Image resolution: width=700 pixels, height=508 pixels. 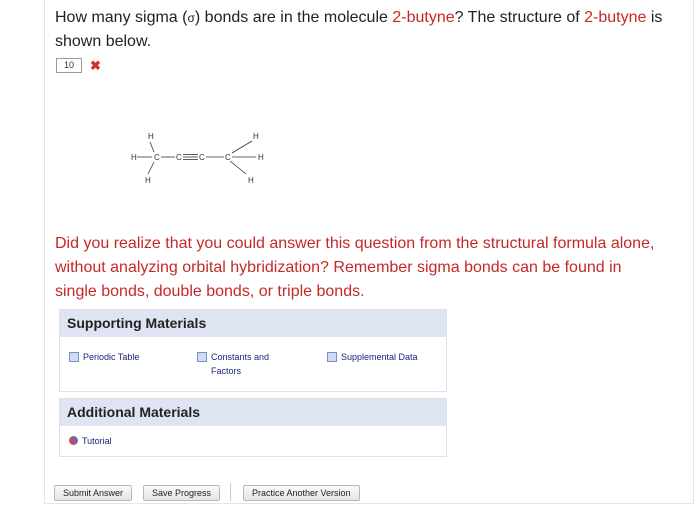 I want to click on question-part: How many sigma (, so click(x=121, y=17).